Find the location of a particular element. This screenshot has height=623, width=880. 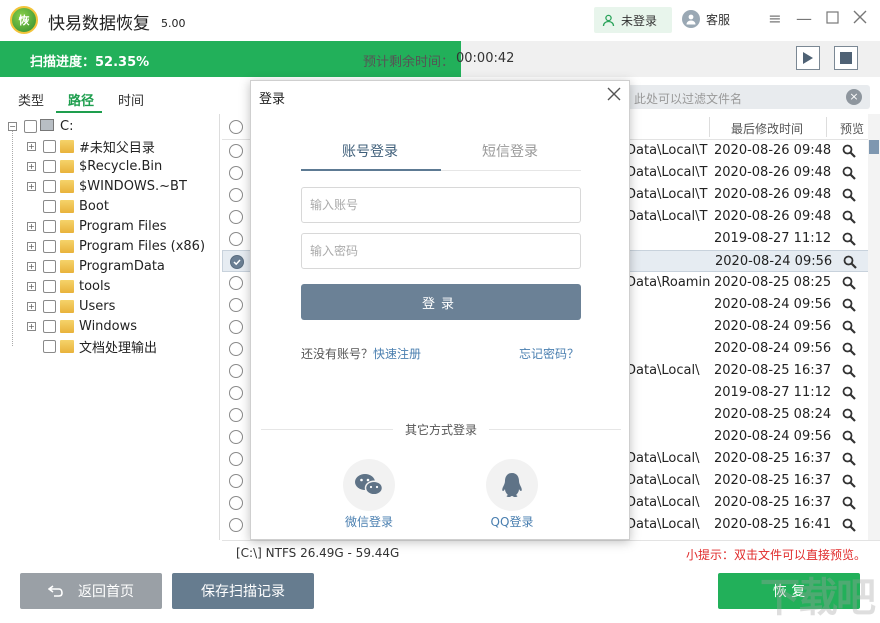

close-icon is located at coordinates (860, 19).